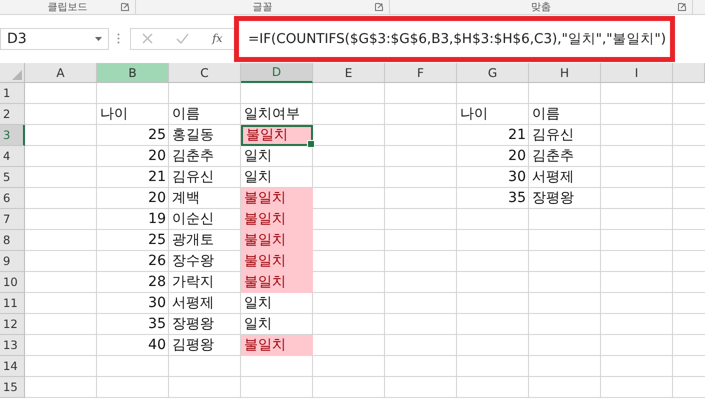 The image size is (705, 407). What do you see at coordinates (193, 282) in the screenshot?
I see `table-cell-text: 가락지` at bounding box center [193, 282].